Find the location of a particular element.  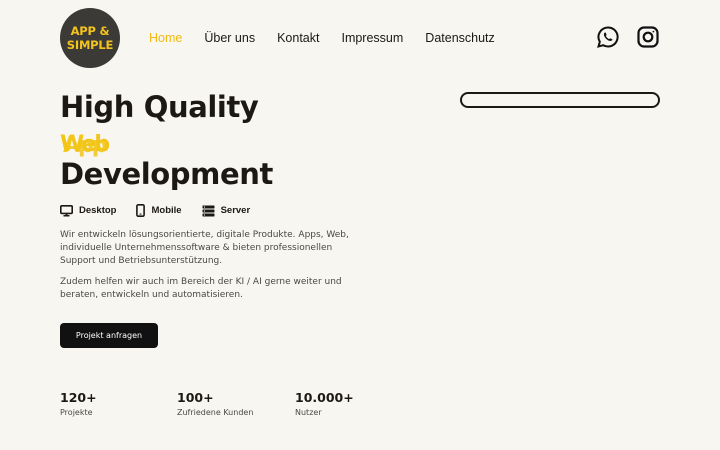

hero-headline: High Quality Web App Development is located at coordinates (166, 140).